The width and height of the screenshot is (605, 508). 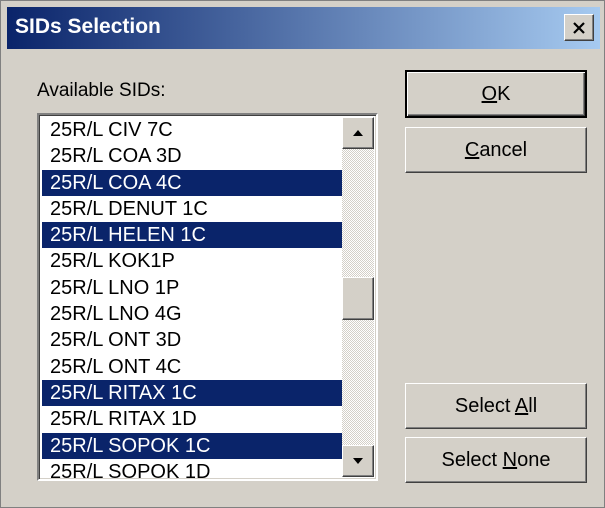 I want to click on list-item: 25R/L ONT 4C, so click(x=192, y=367).